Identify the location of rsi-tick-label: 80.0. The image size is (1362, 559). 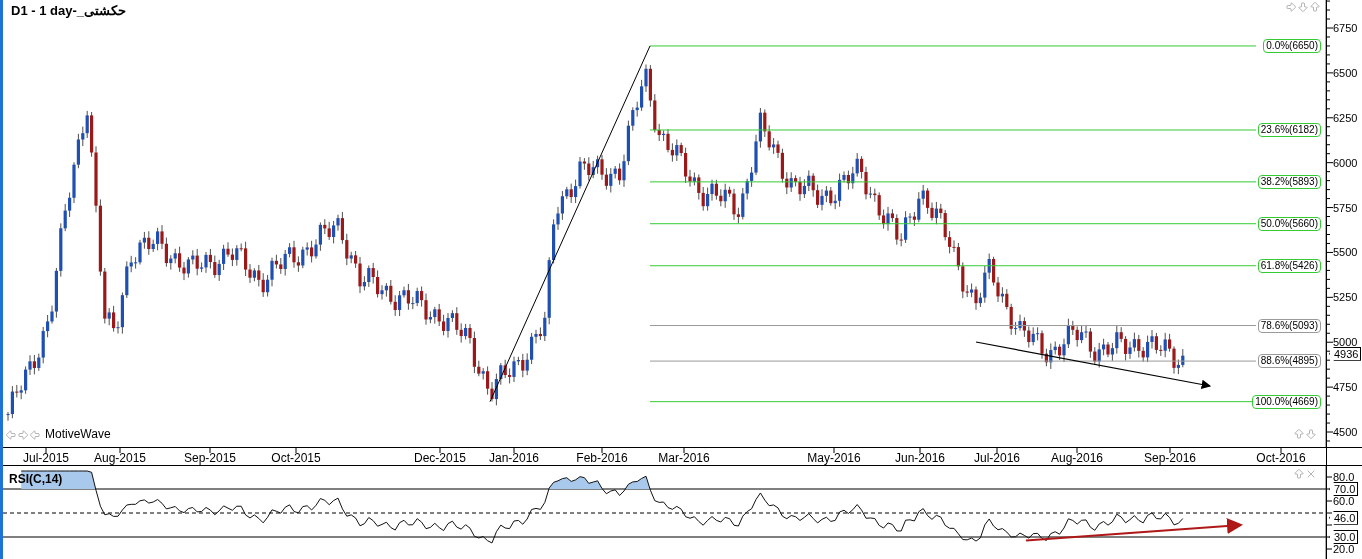
(1344, 477).